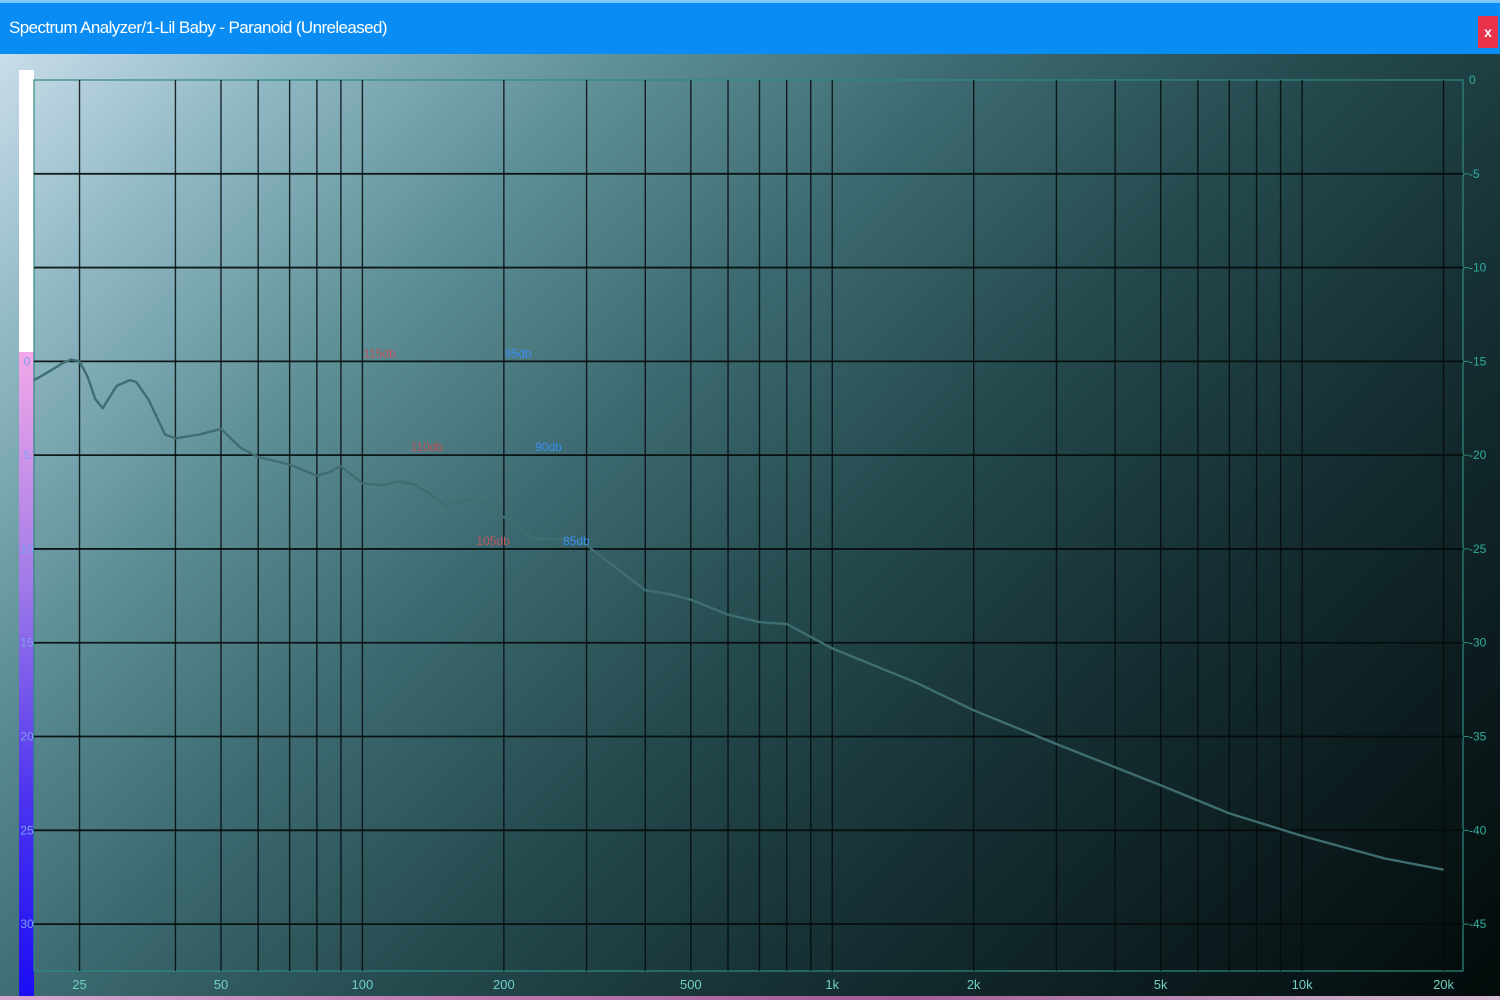  What do you see at coordinates (1478, 549) in the screenshot?
I see `right-axis-tick-label: -25` at bounding box center [1478, 549].